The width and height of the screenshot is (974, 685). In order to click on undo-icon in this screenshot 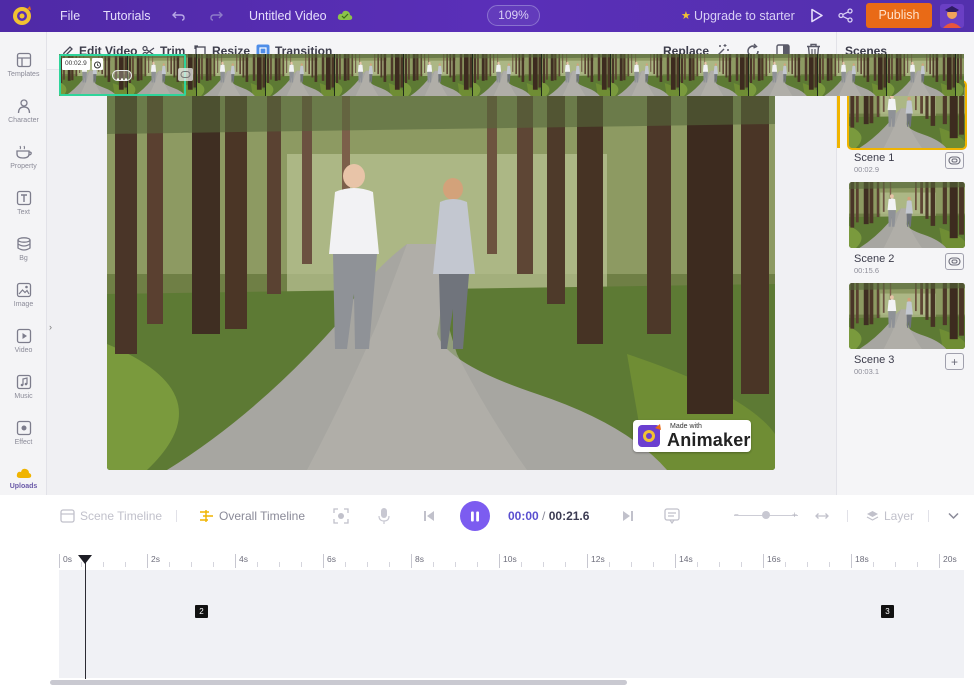, I will do `click(178, 15)`.